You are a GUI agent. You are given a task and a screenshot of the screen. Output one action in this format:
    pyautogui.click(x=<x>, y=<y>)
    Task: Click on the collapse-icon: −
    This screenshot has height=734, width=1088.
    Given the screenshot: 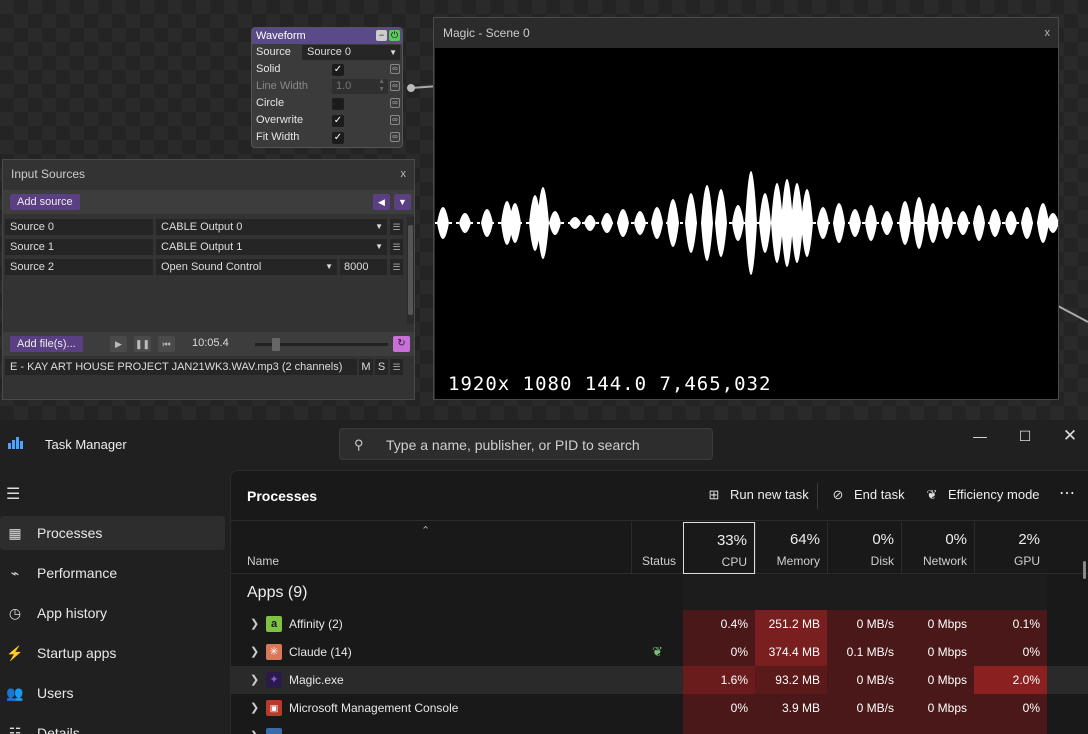 What is the action you would take?
    pyautogui.click(x=381, y=35)
    